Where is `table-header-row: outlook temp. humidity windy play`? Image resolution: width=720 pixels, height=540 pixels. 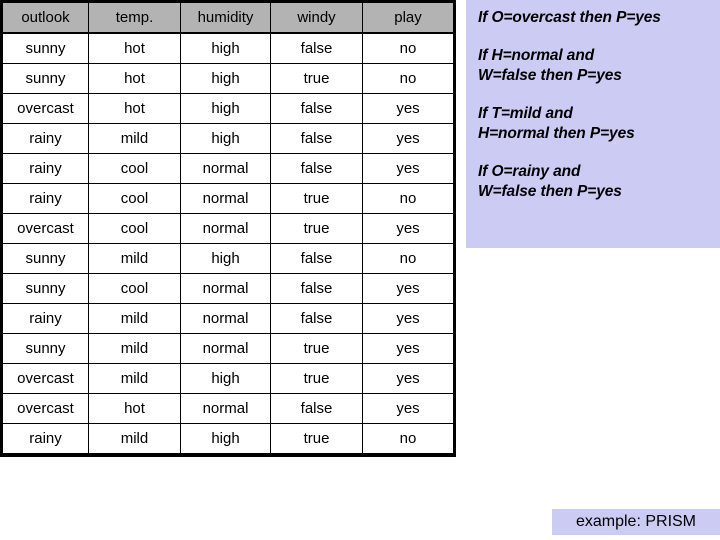
table-header-row: outlook temp. humidity windy play is located at coordinates (228, 18).